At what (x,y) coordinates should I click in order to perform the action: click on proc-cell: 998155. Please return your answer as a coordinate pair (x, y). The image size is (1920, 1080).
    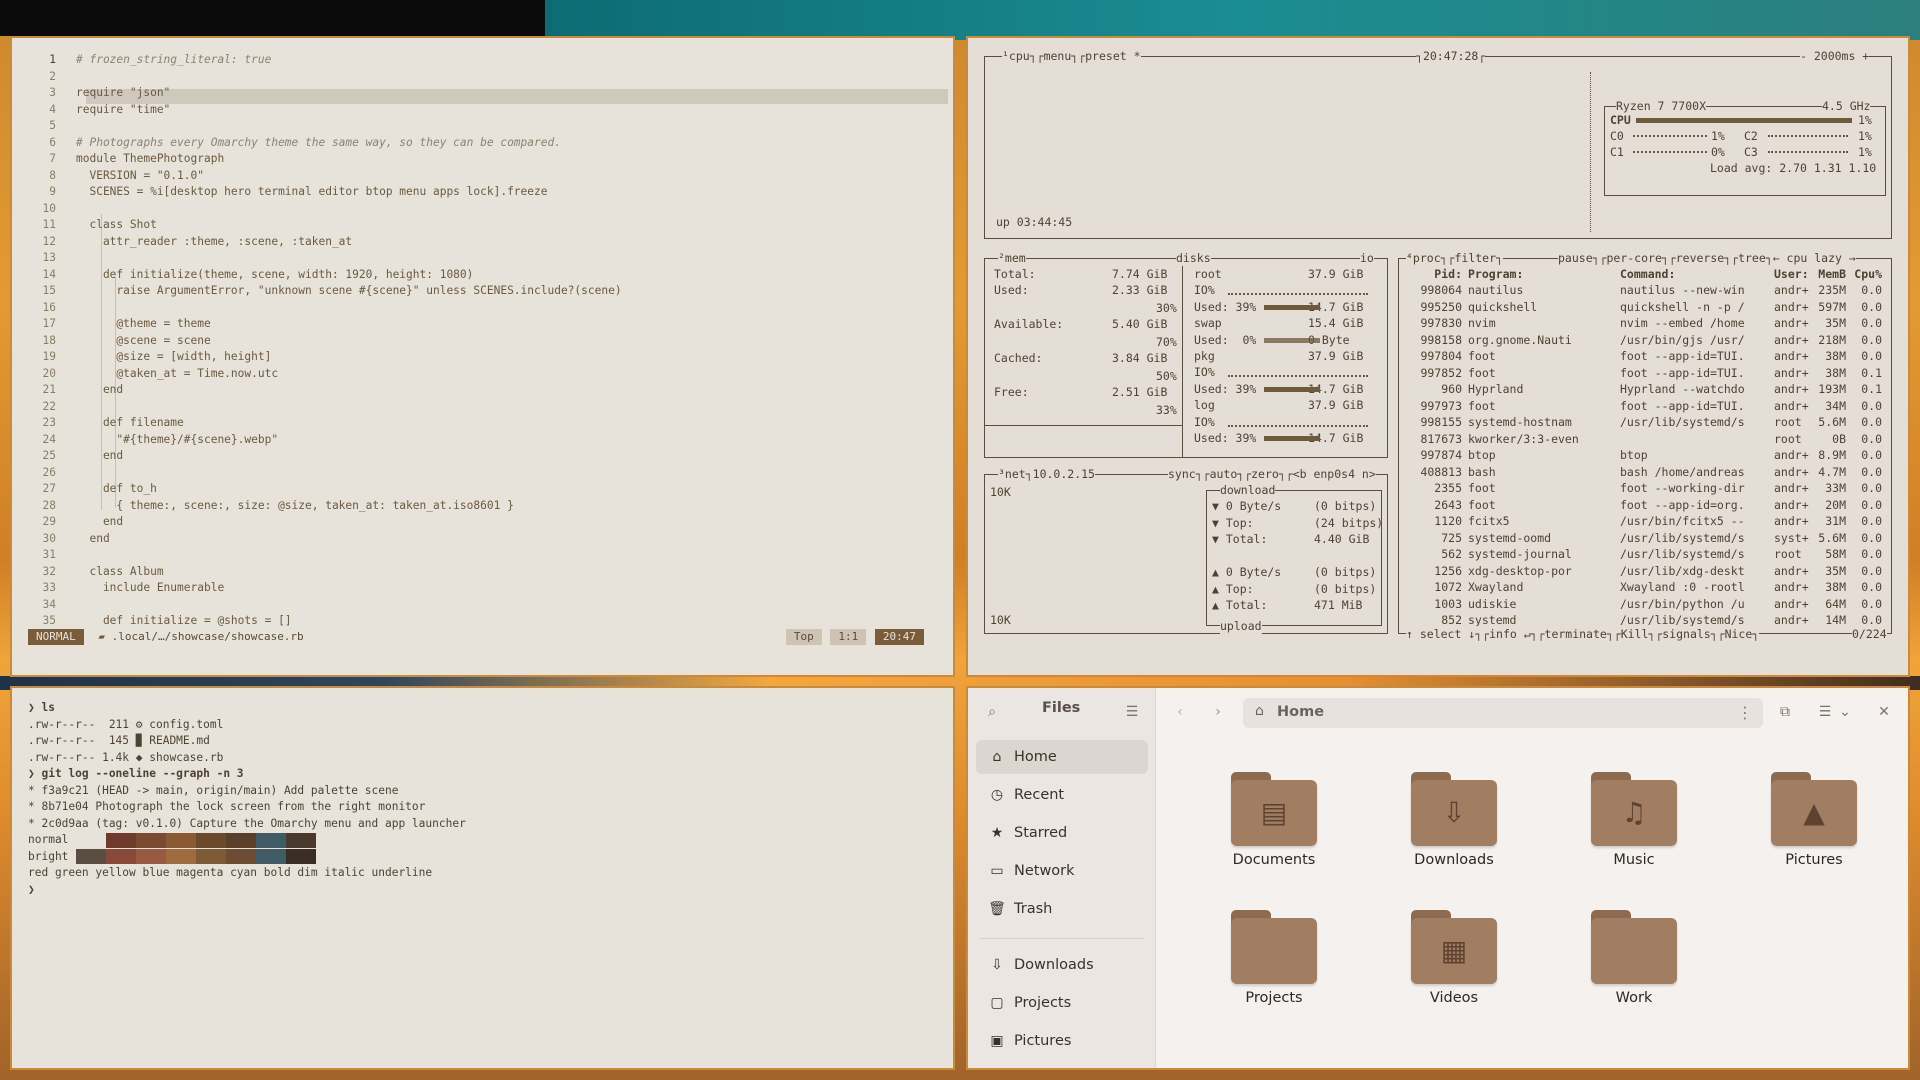
    Looking at the image, I should click on (1438, 422).